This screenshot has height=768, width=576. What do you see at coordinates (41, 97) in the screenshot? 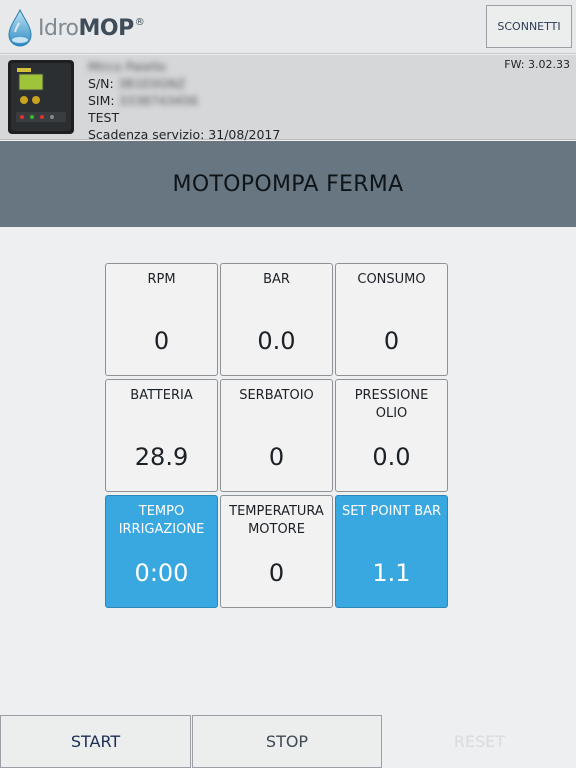
I see `controller-device-image` at bounding box center [41, 97].